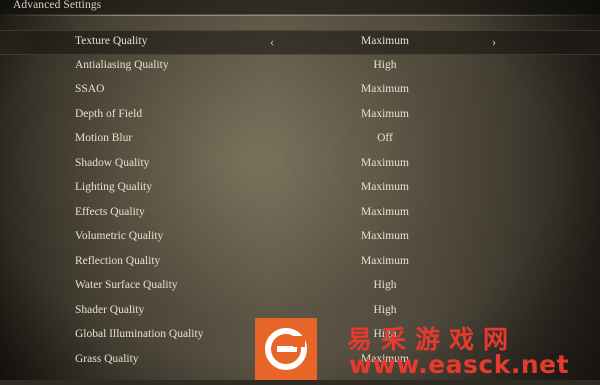  Describe the element at coordinates (427, 349) in the screenshot. I see `watermark: 易采游戏网 www.easck.net` at that location.